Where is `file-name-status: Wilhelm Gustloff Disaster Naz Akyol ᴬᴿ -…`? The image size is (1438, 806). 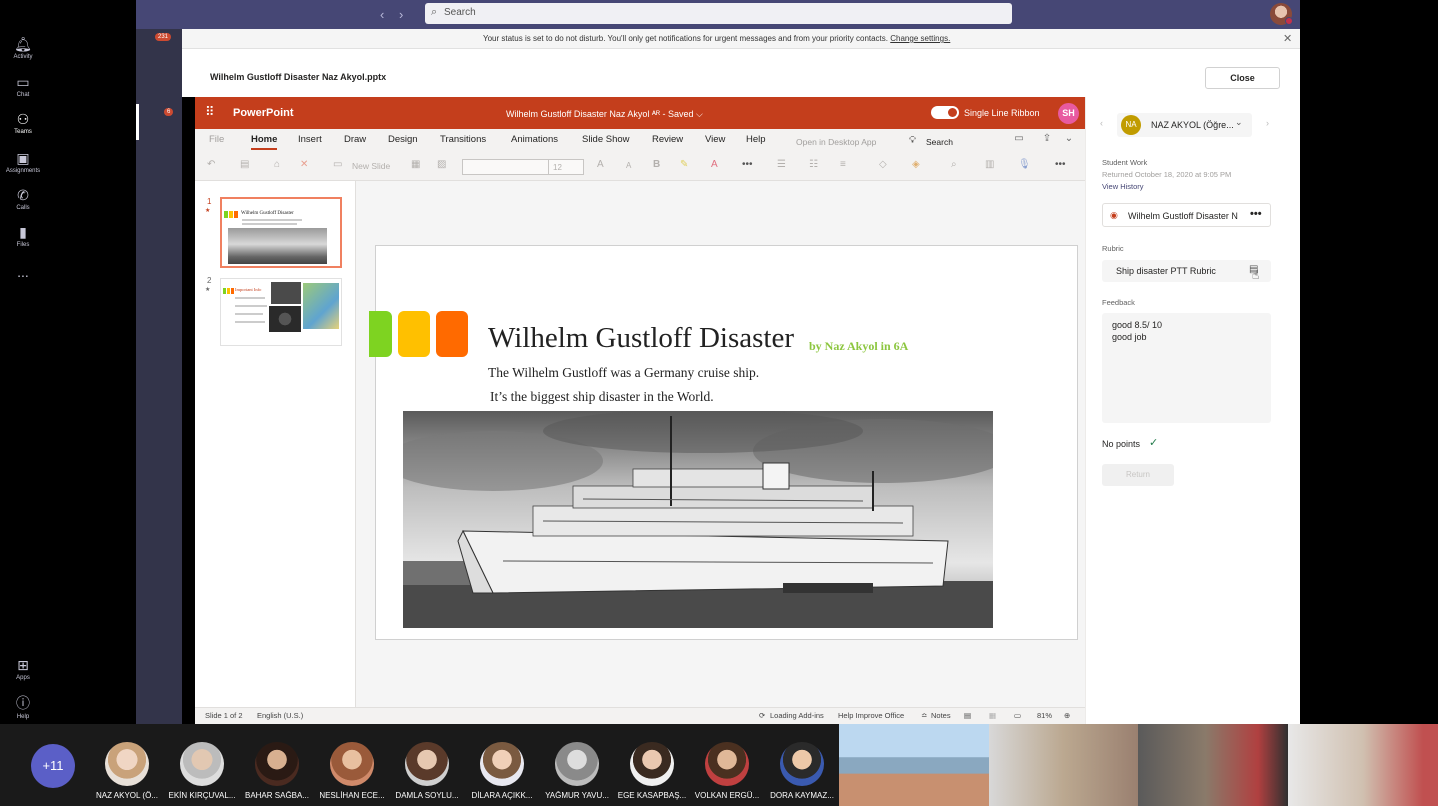
file-name-status: Wilhelm Gustloff Disaster Naz Akyol ᴬᴿ -… is located at coordinates (604, 114).